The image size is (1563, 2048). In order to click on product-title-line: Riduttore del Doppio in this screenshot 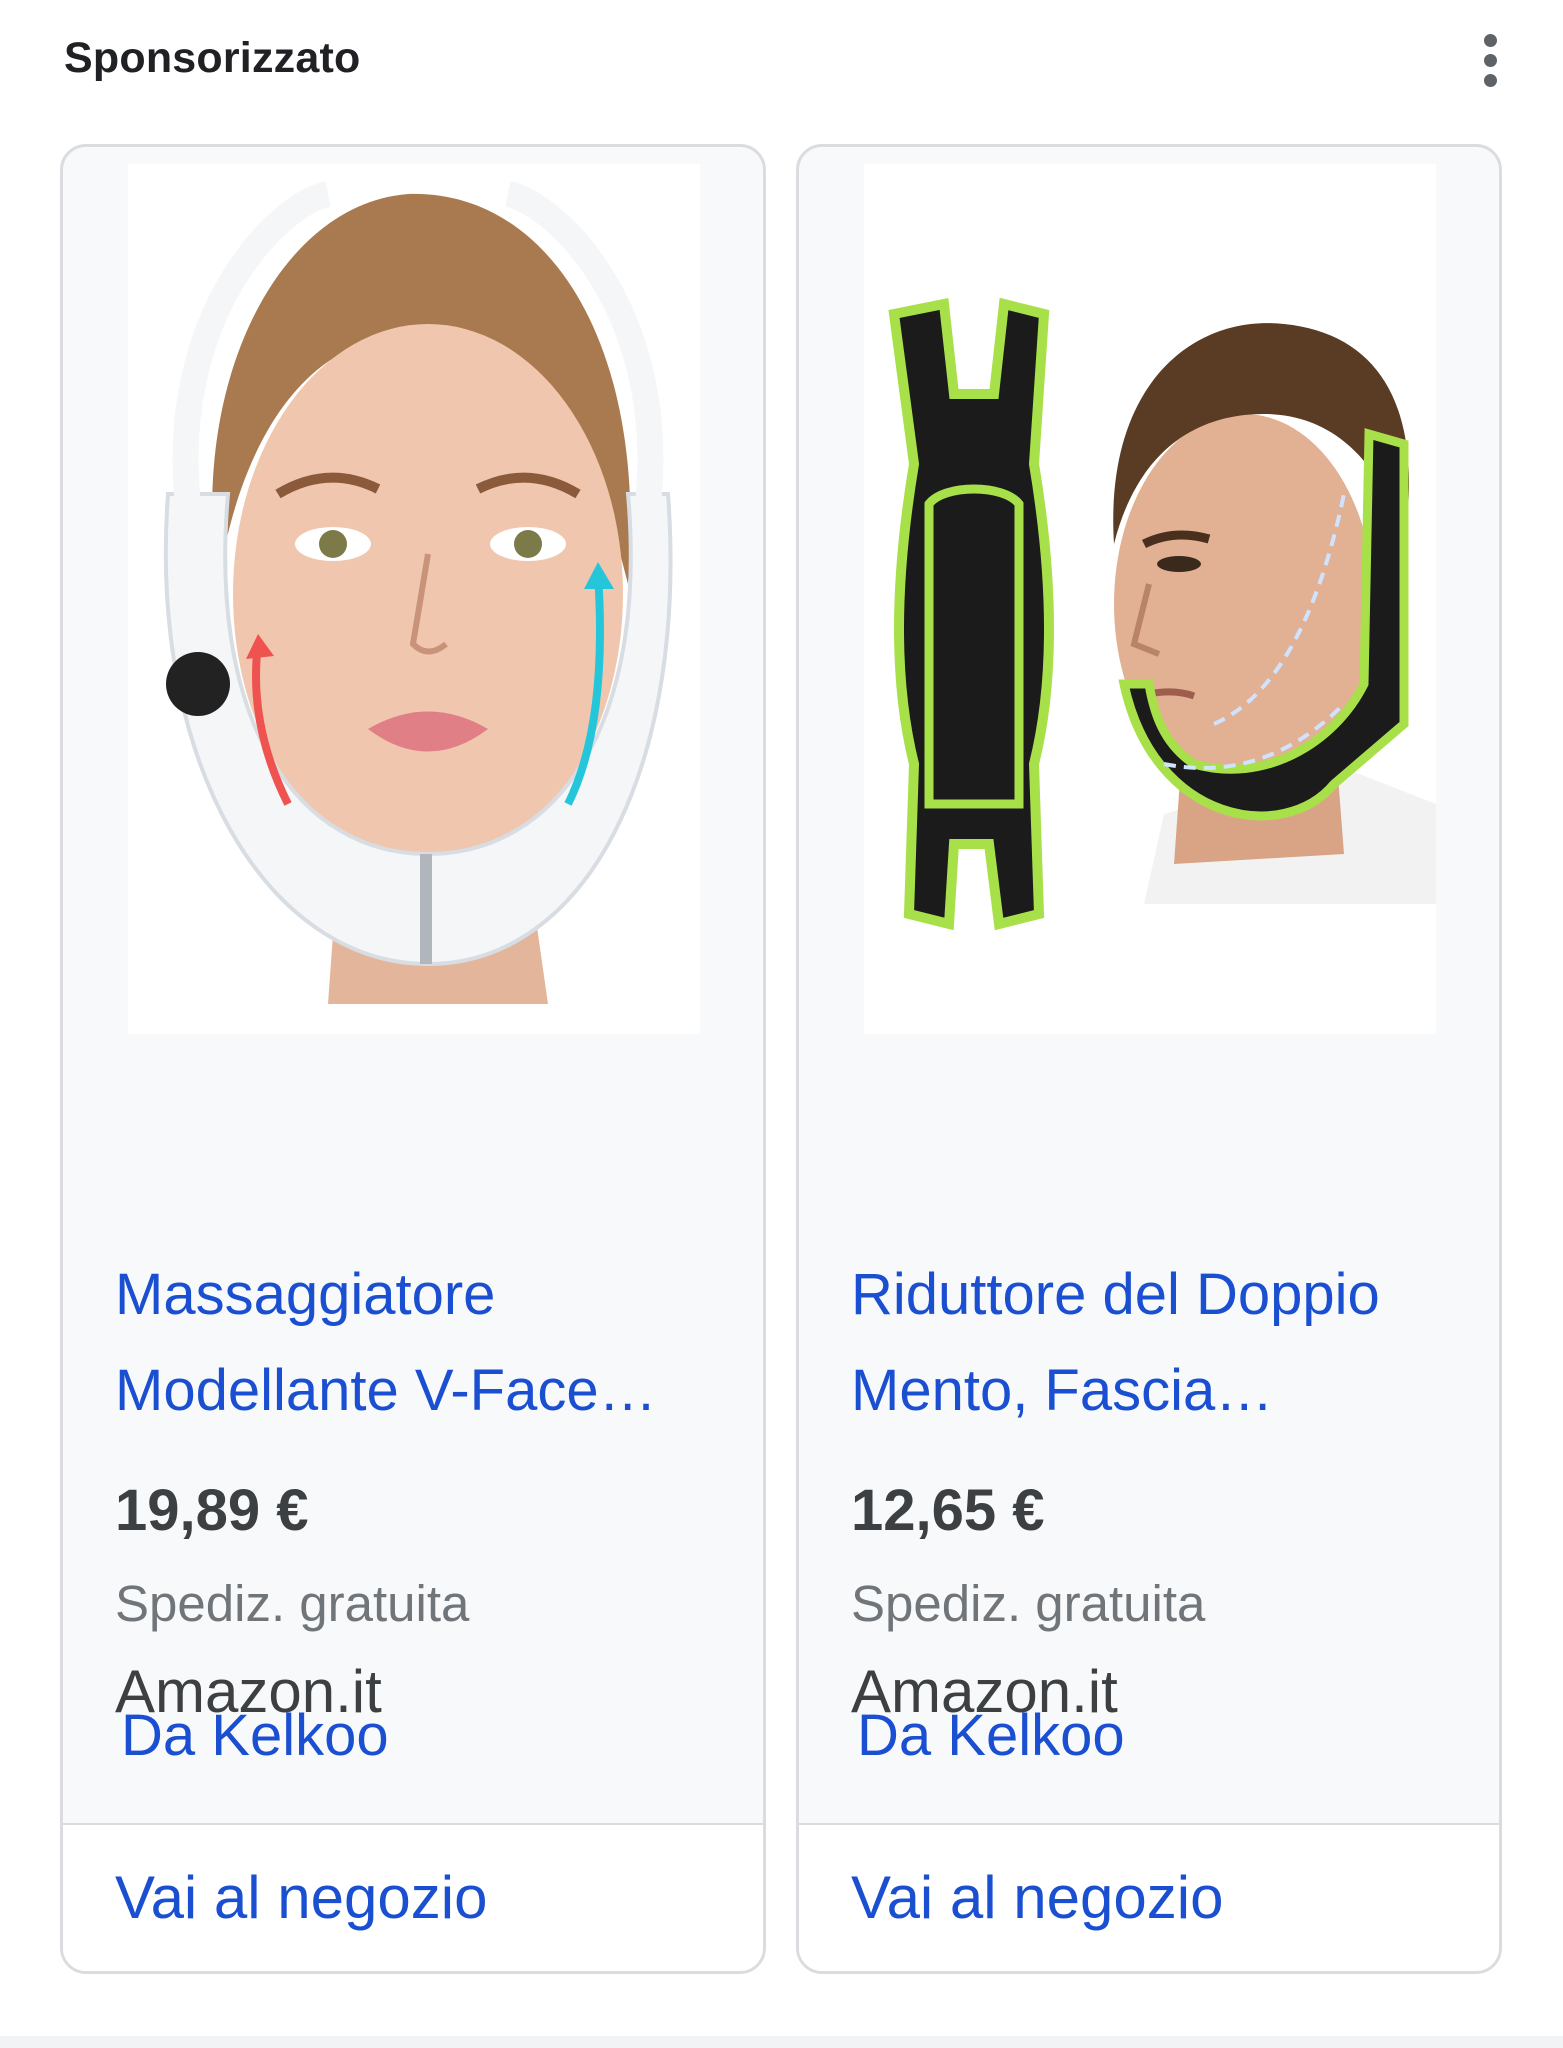, I will do `click(1115, 1294)`.